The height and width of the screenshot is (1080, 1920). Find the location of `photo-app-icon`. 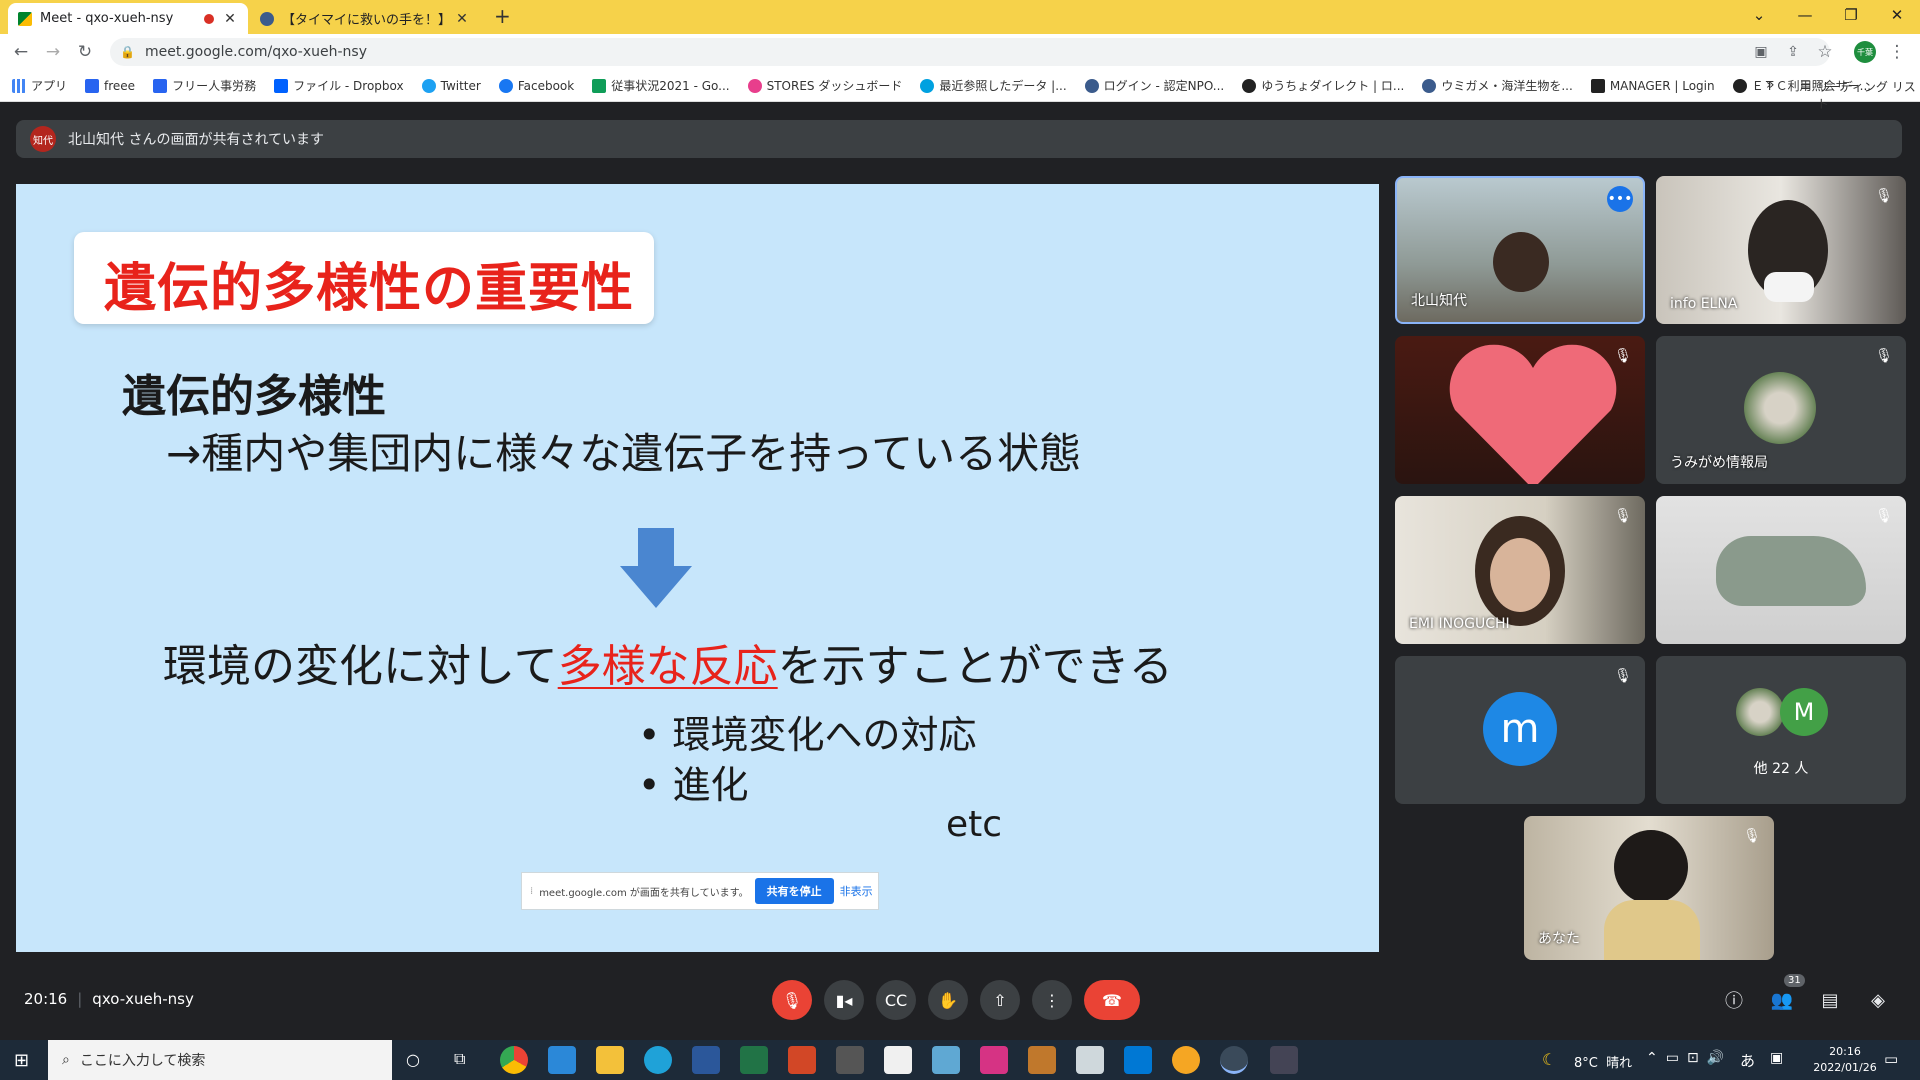

photo-app-icon is located at coordinates (850, 1060).